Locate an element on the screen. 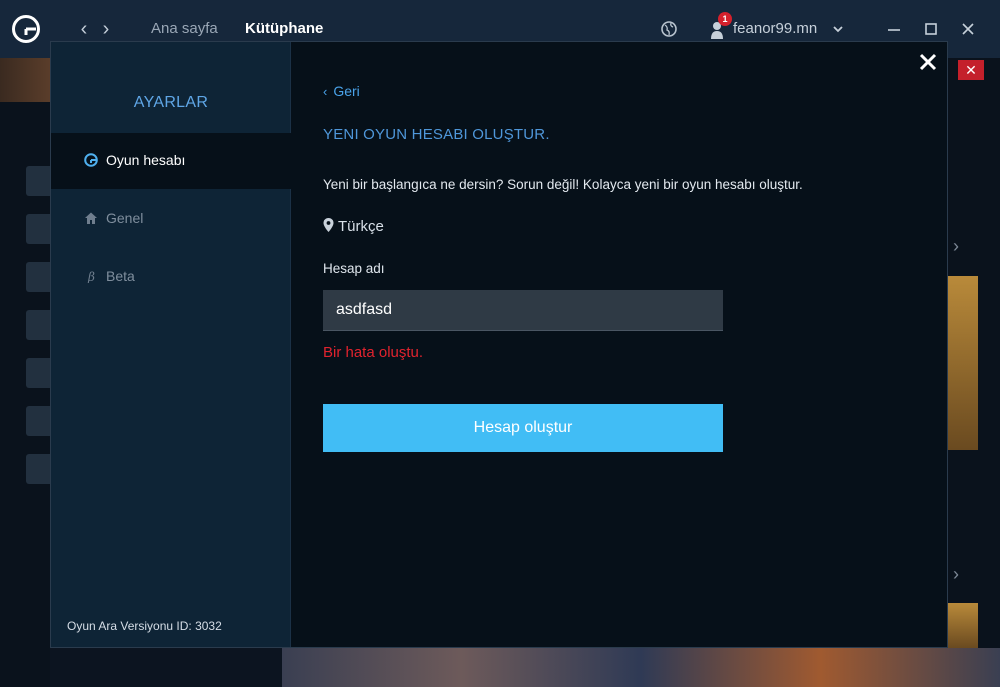  forward-arrow-icon: › is located at coordinates (106, 29).